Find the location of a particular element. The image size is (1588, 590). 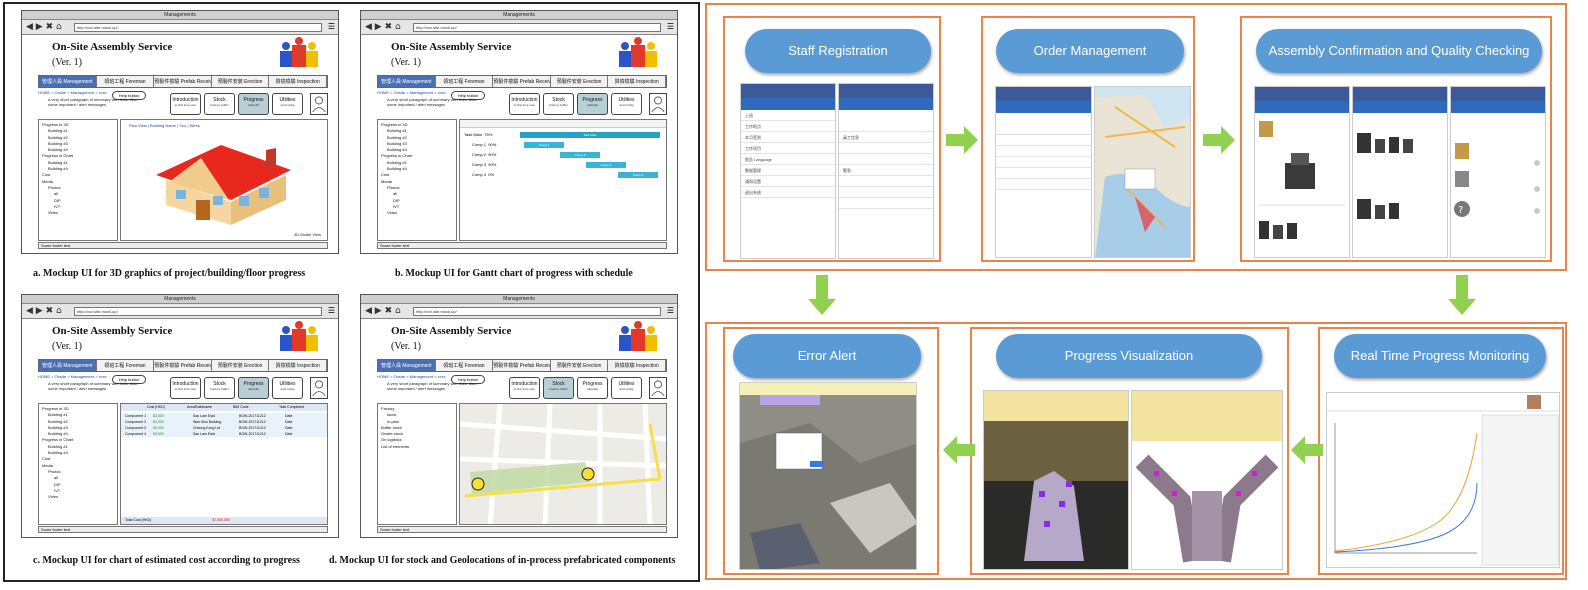

list-item: 本月签到 is located at coordinates (788, 137).